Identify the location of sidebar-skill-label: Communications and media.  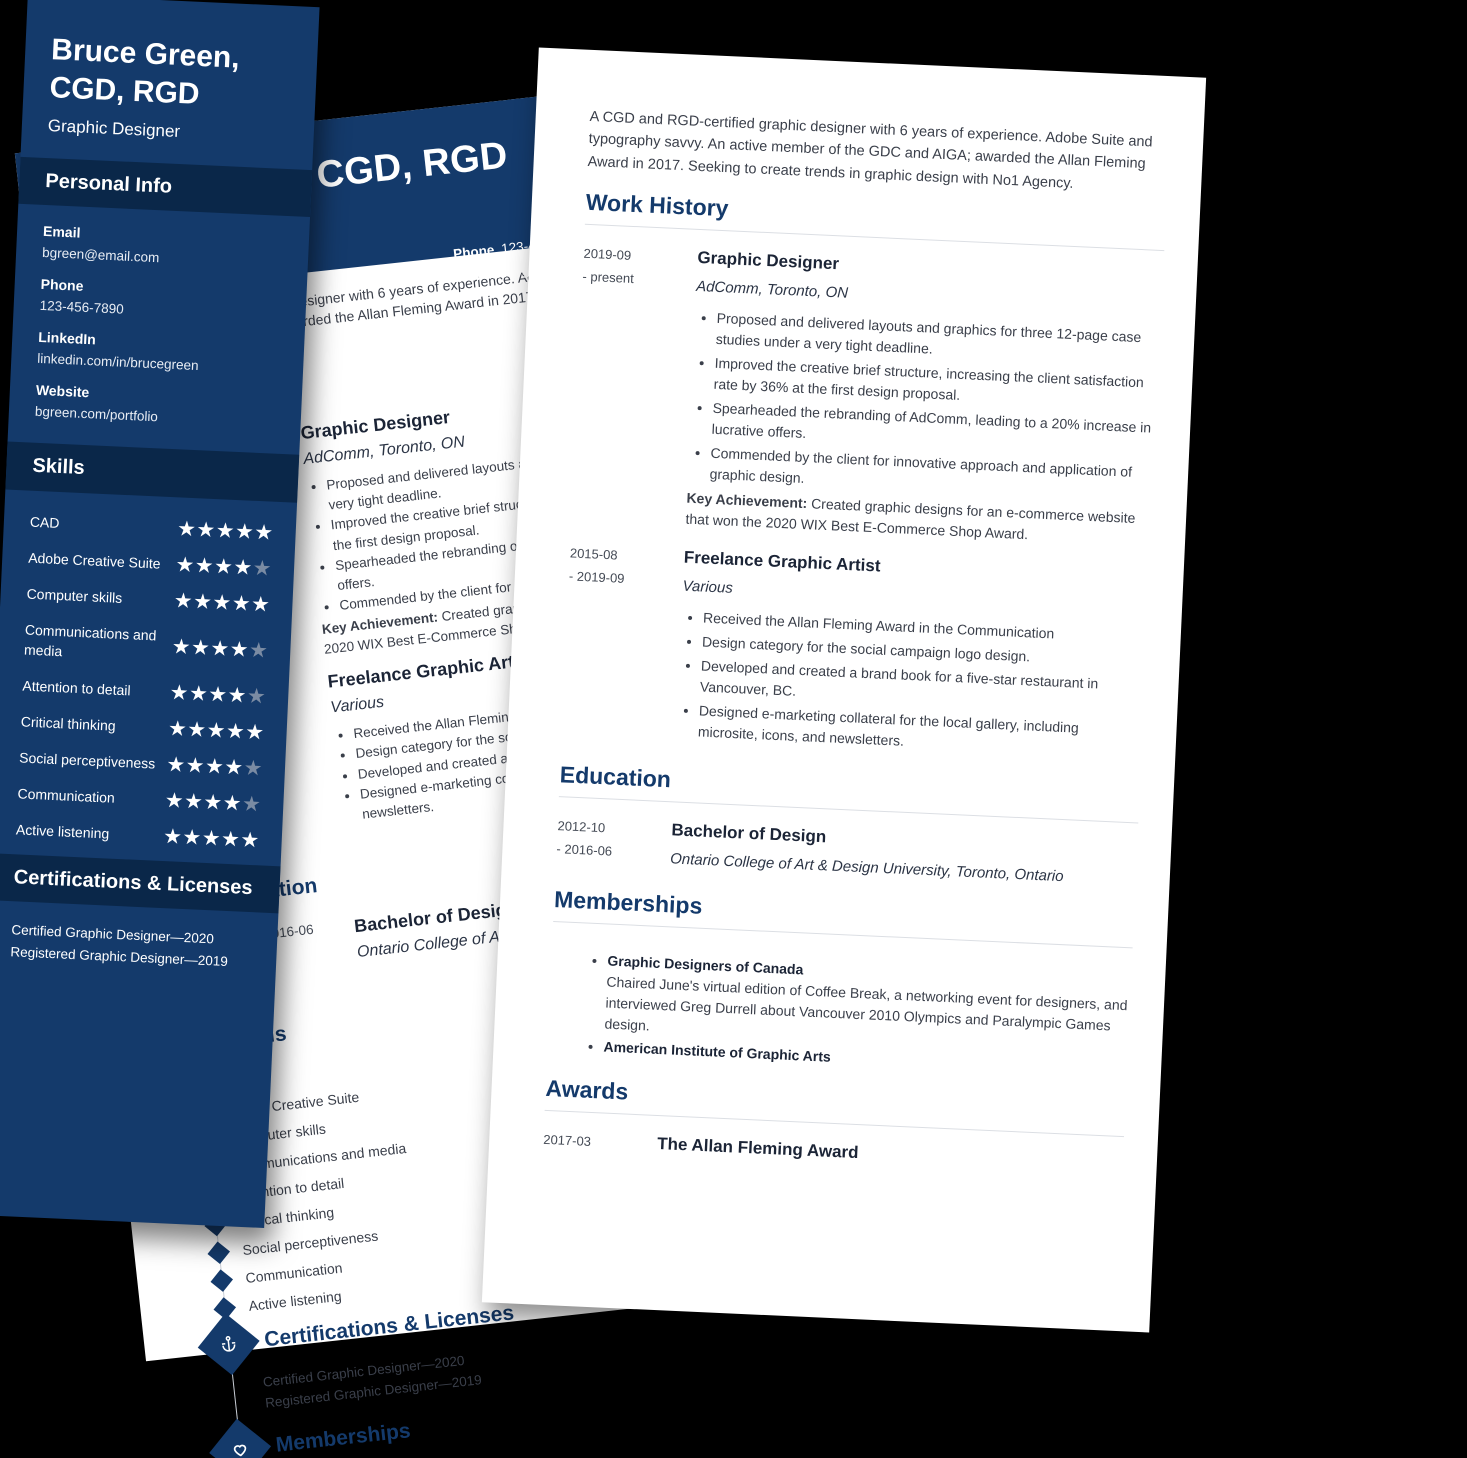
(90, 640).